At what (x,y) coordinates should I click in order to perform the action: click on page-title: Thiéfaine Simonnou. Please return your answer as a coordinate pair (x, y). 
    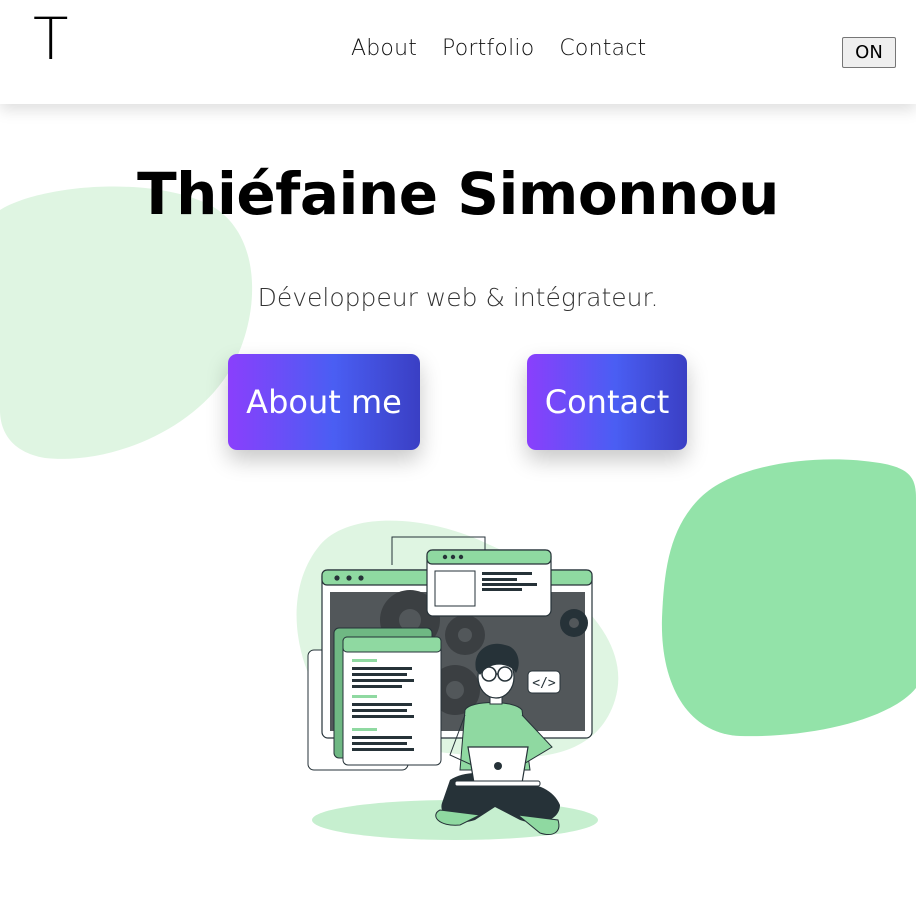
    Looking at the image, I should click on (458, 194).